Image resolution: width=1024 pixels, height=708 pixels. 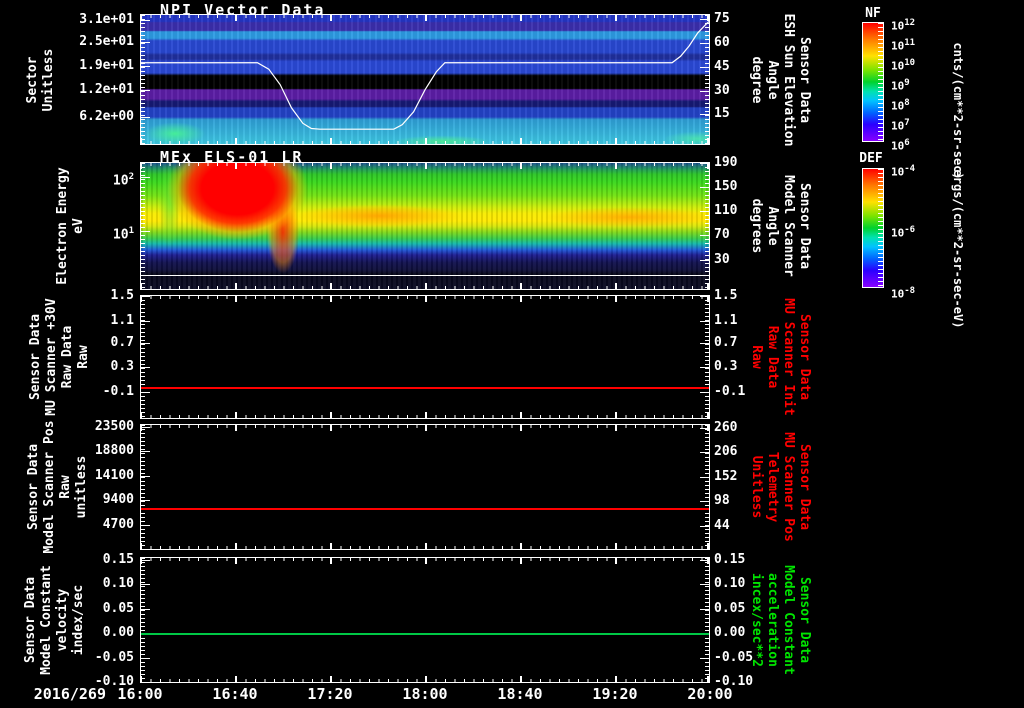 I want to click on nf-colorbar-title: NF, so click(x=873, y=13).